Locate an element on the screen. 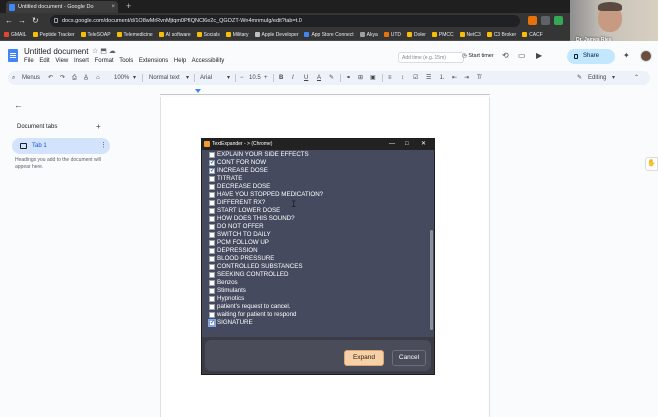  numbered-list-icon: ⒈ is located at coordinates (442, 78).